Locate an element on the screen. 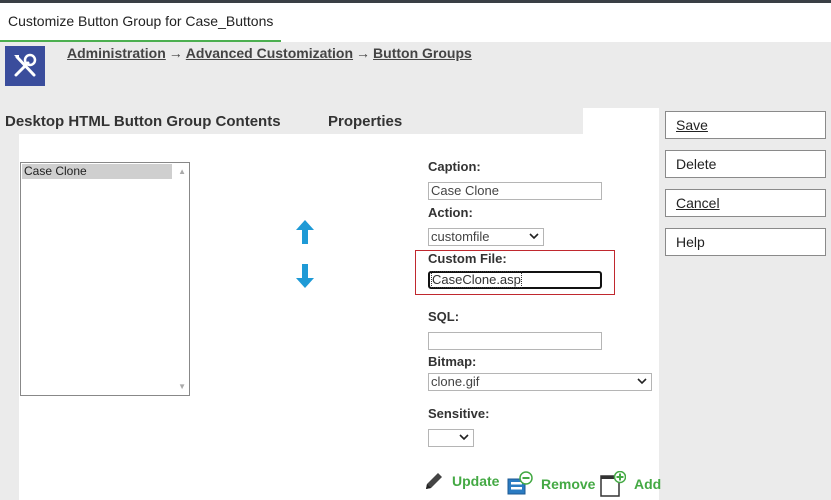 The image size is (831, 500). delete-label: Delete is located at coordinates (696, 164).